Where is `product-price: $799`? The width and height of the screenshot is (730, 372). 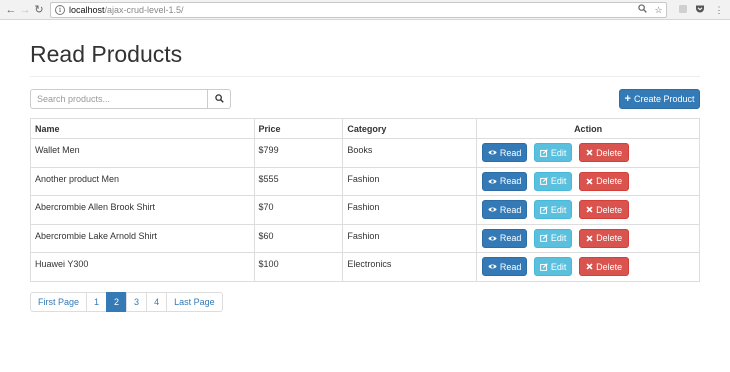
product-price: $799 is located at coordinates (298, 153).